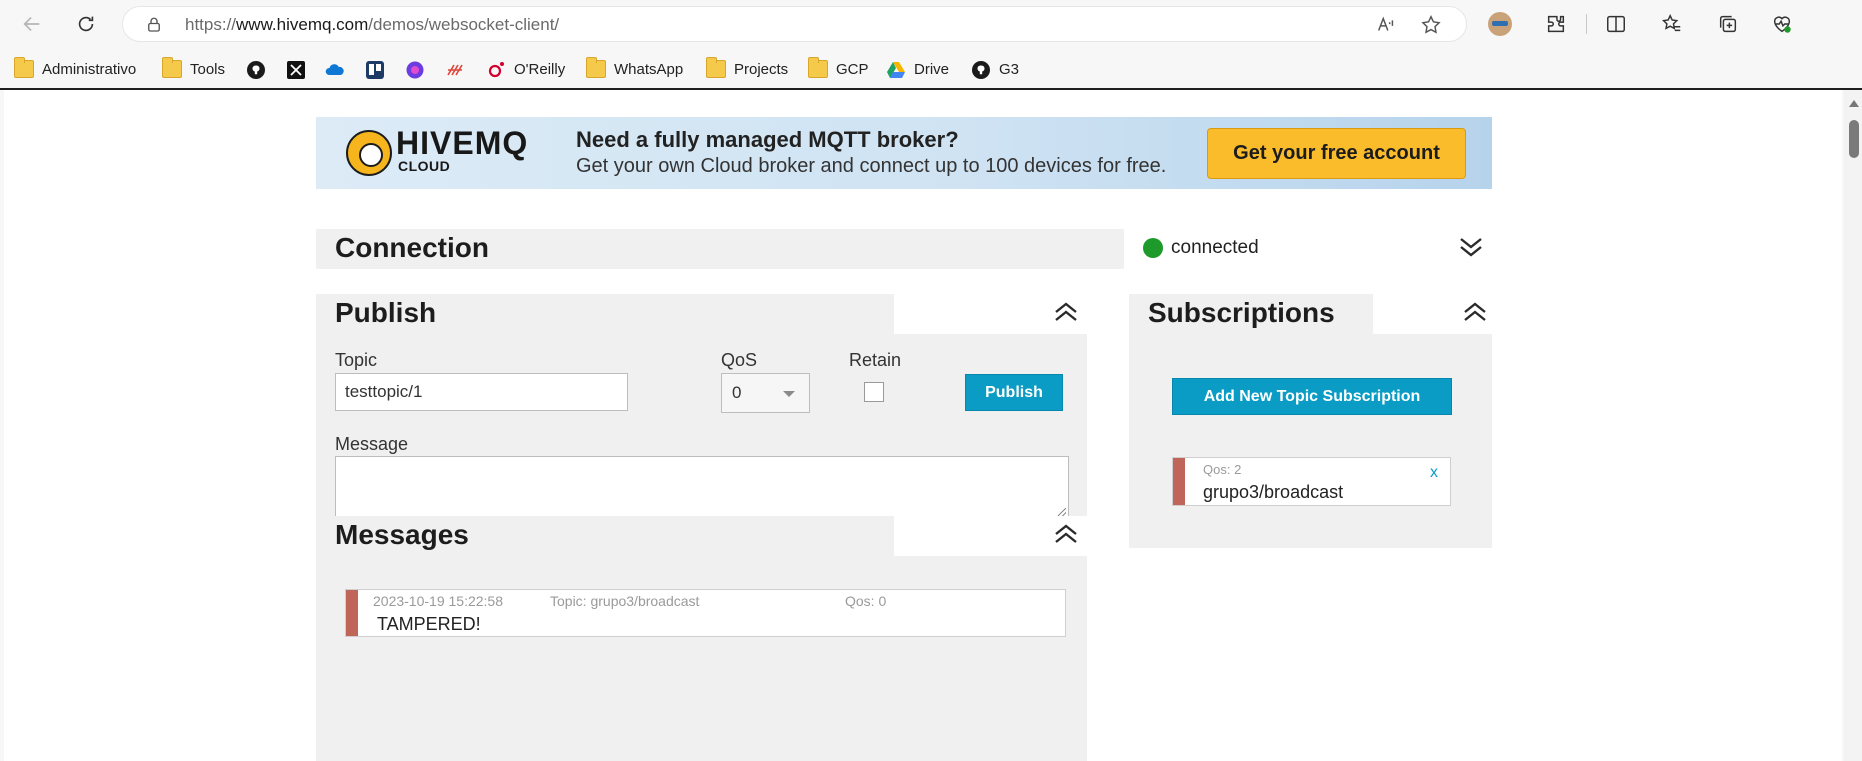  Describe the element at coordinates (625, 601) in the screenshot. I see `message-topic: Topic: grupo3/broadcast` at that location.